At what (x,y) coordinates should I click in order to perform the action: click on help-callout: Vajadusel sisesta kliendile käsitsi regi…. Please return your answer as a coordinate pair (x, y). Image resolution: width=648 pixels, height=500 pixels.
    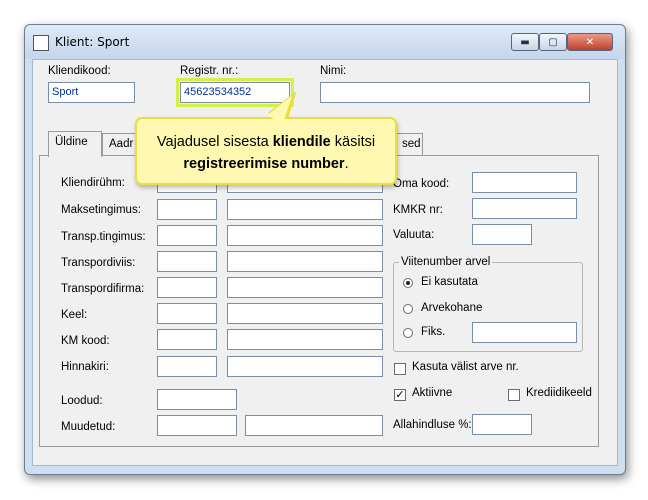
    Looking at the image, I should click on (266, 137).